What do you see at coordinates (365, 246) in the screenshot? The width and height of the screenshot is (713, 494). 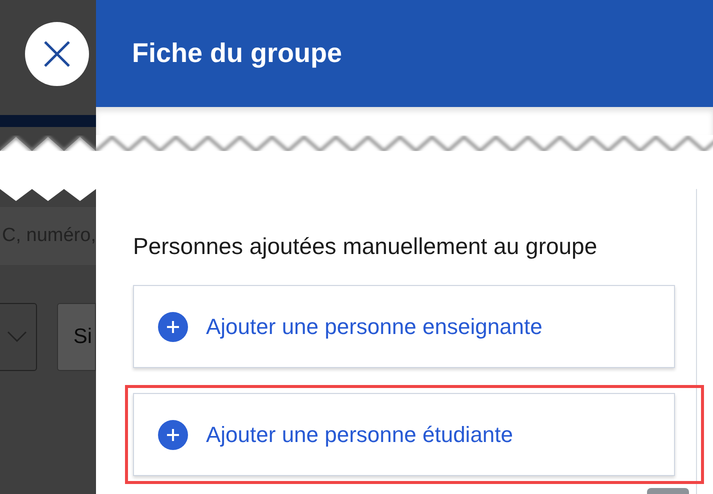 I see `section-heading: Personnes ajoutées manuellement au groupe` at bounding box center [365, 246].